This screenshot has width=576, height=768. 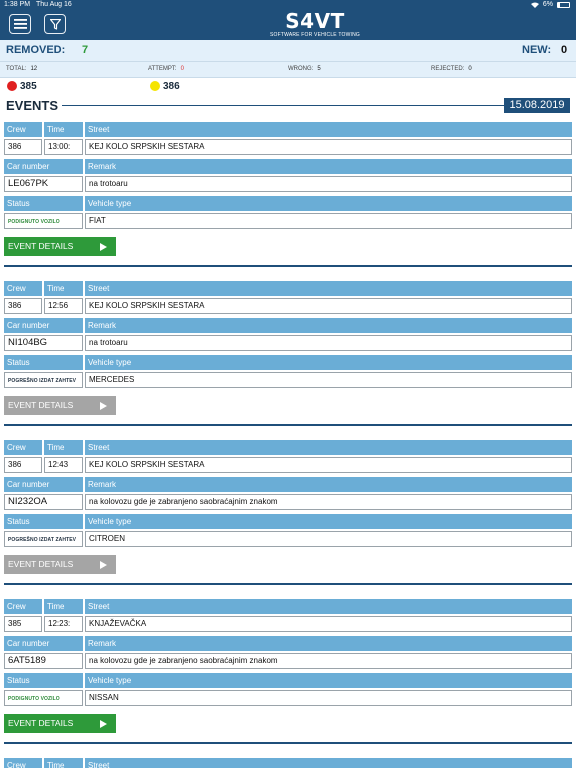 I want to click on vehicle-type-value: FIAT, so click(x=328, y=221).